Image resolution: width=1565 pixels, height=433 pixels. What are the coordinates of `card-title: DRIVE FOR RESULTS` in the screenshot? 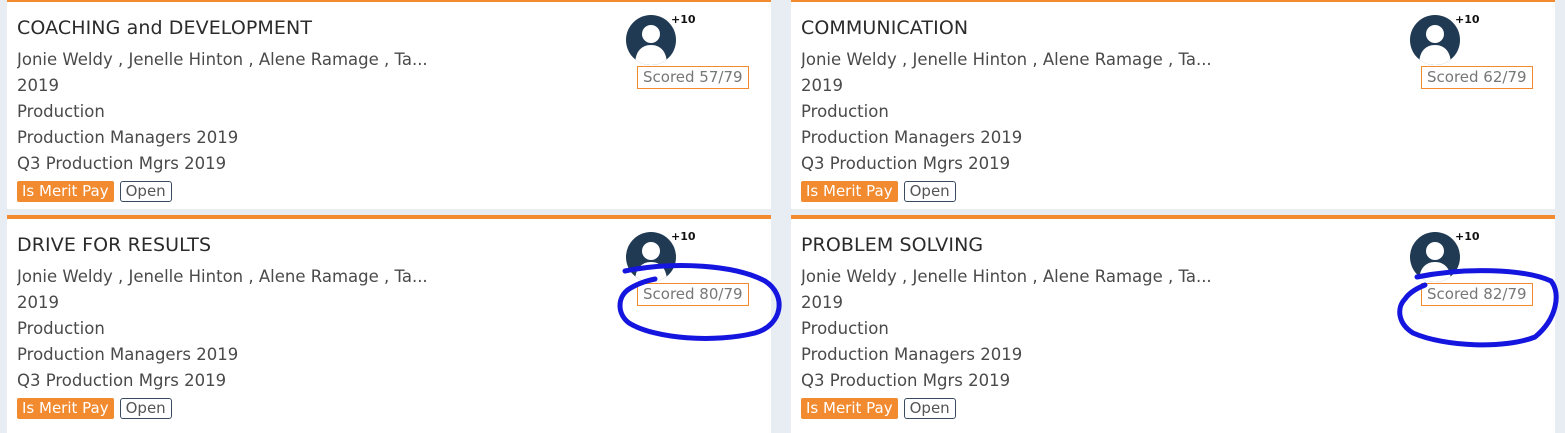 It's located at (114, 245).